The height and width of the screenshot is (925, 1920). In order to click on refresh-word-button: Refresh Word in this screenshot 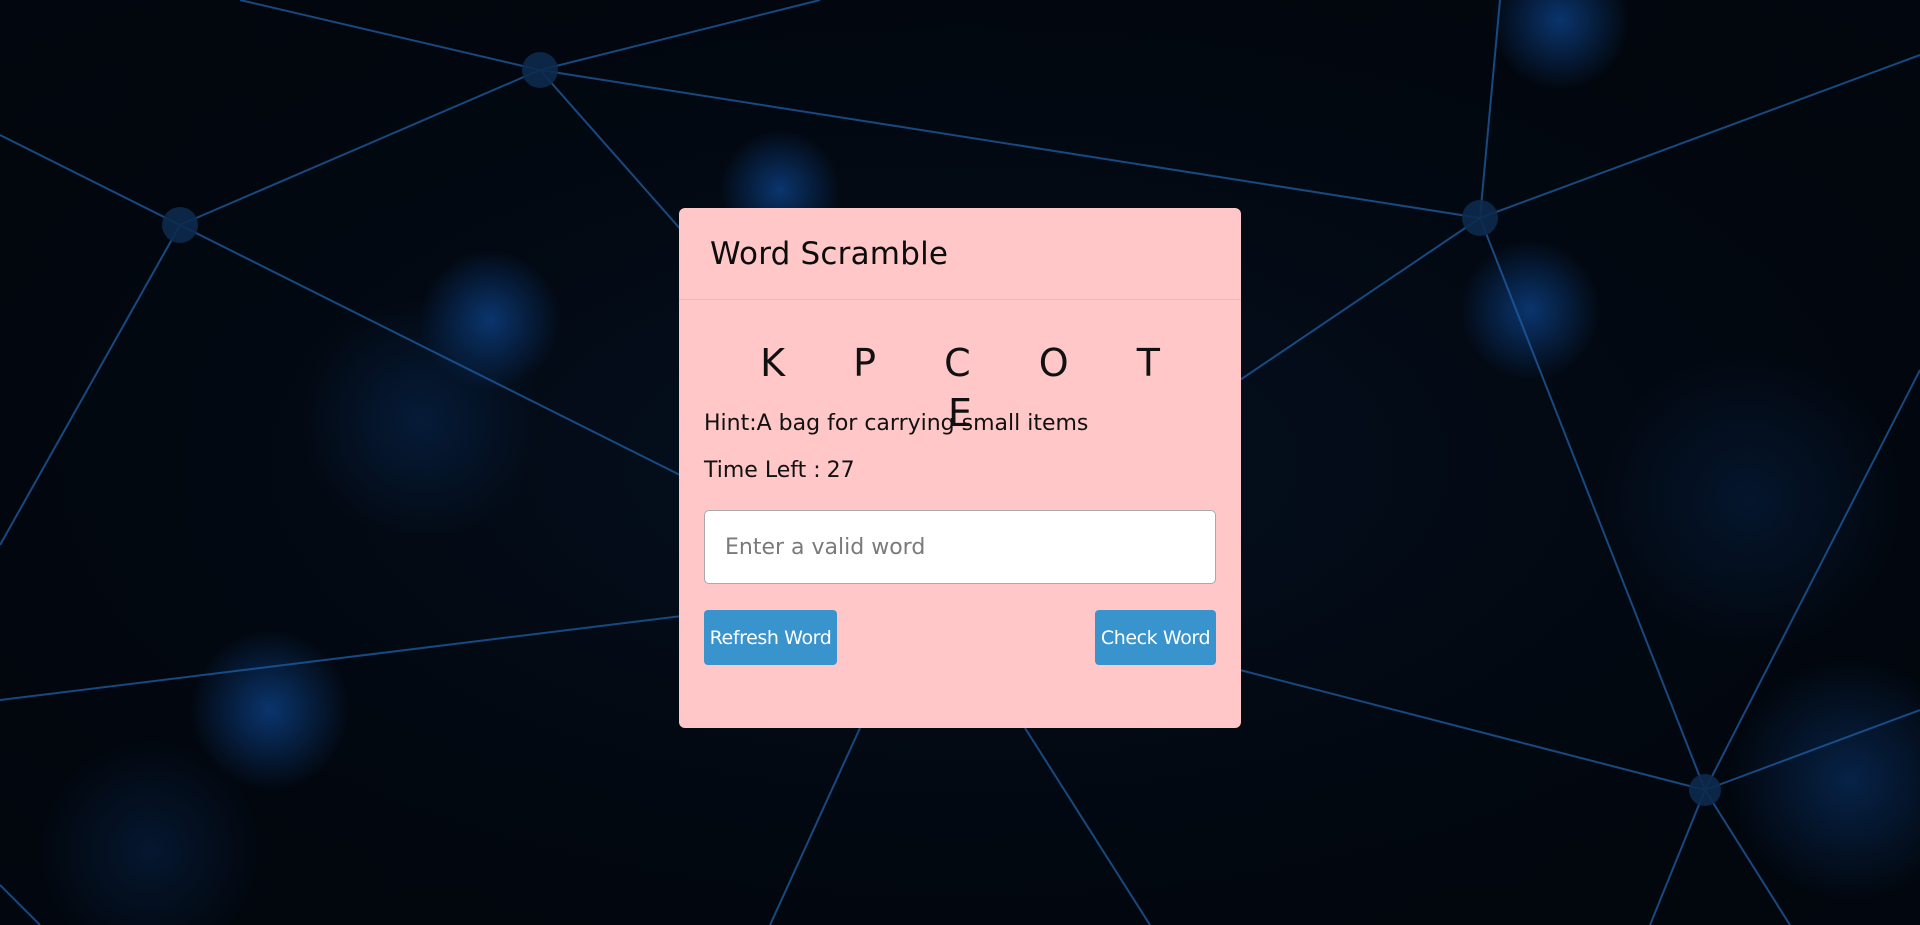, I will do `click(770, 637)`.